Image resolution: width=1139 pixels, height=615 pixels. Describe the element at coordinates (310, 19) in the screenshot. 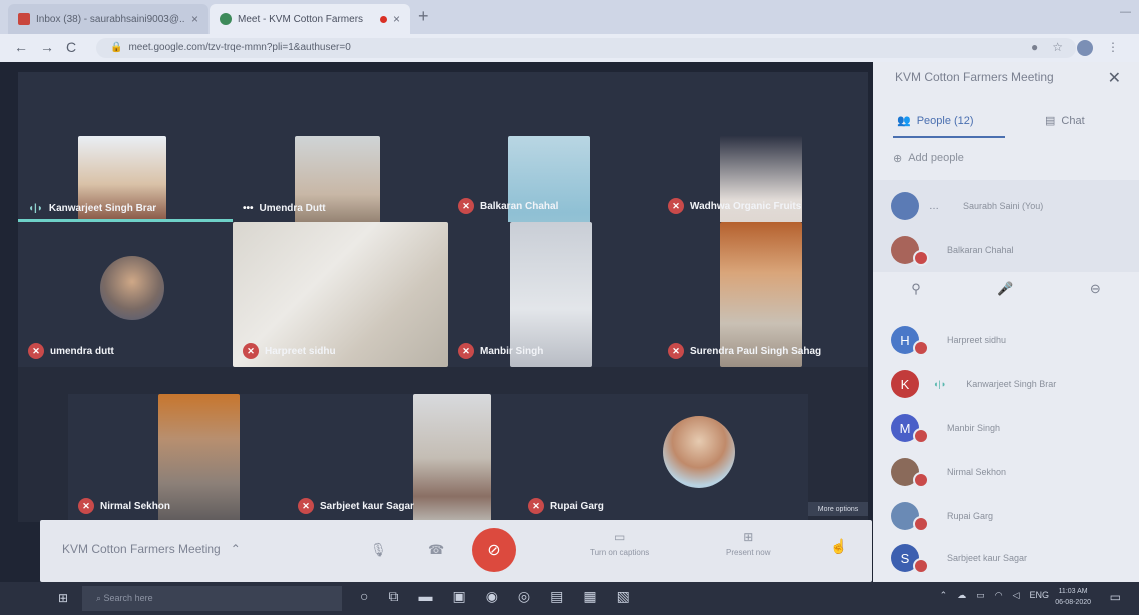

I see `tab-meet: Meet - KVM Cotton Farmers ×` at that location.